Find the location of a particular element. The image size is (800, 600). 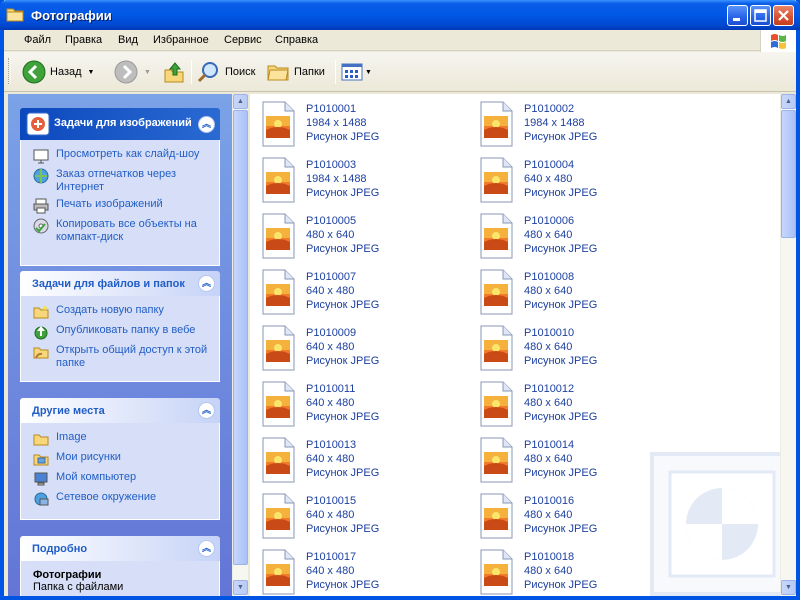

file-item: P1010018 480 x 640 Рисунок JPEG is located at coordinates (578, 572).